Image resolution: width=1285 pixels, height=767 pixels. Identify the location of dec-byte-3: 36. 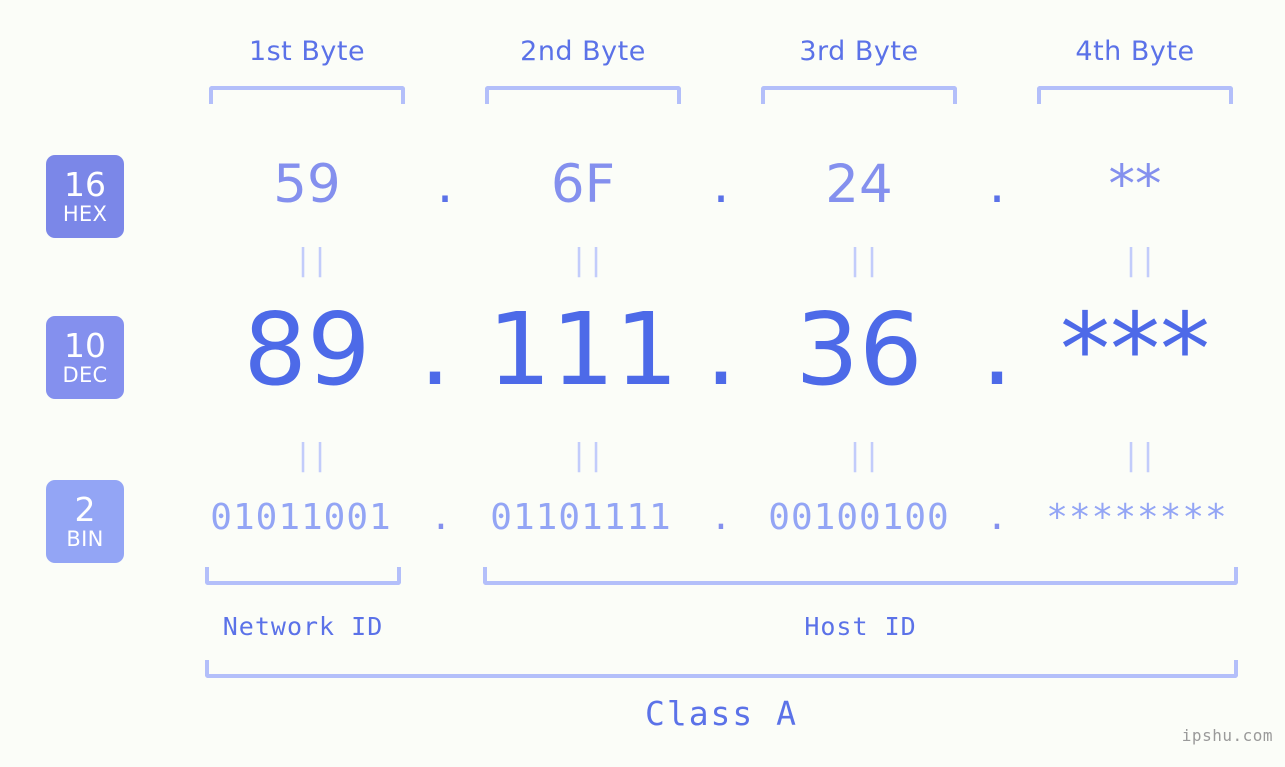
(859, 349).